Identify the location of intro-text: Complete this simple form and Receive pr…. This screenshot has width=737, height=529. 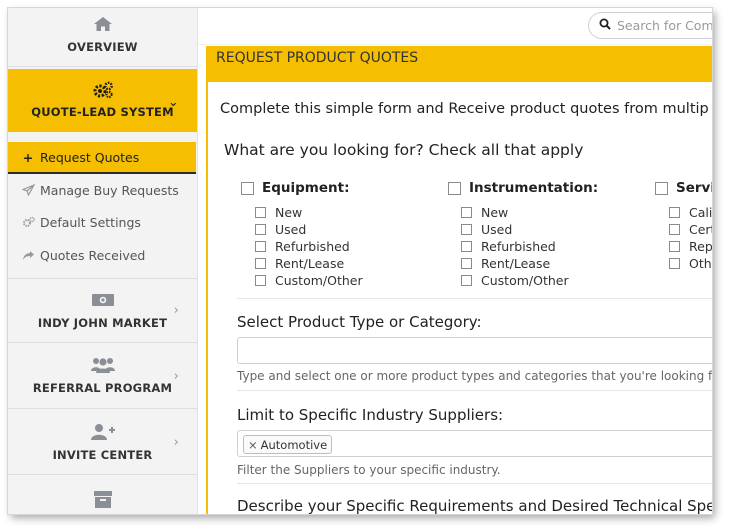
(464, 109).